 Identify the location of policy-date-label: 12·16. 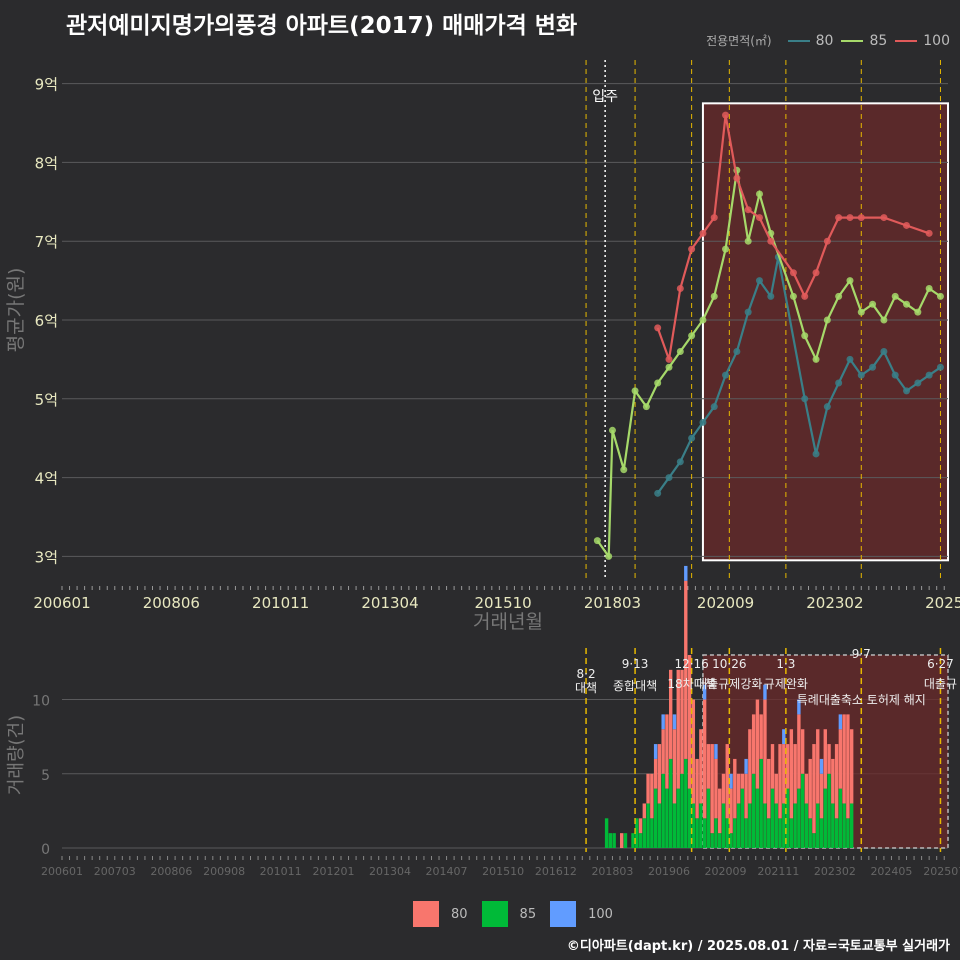
(691, 664).